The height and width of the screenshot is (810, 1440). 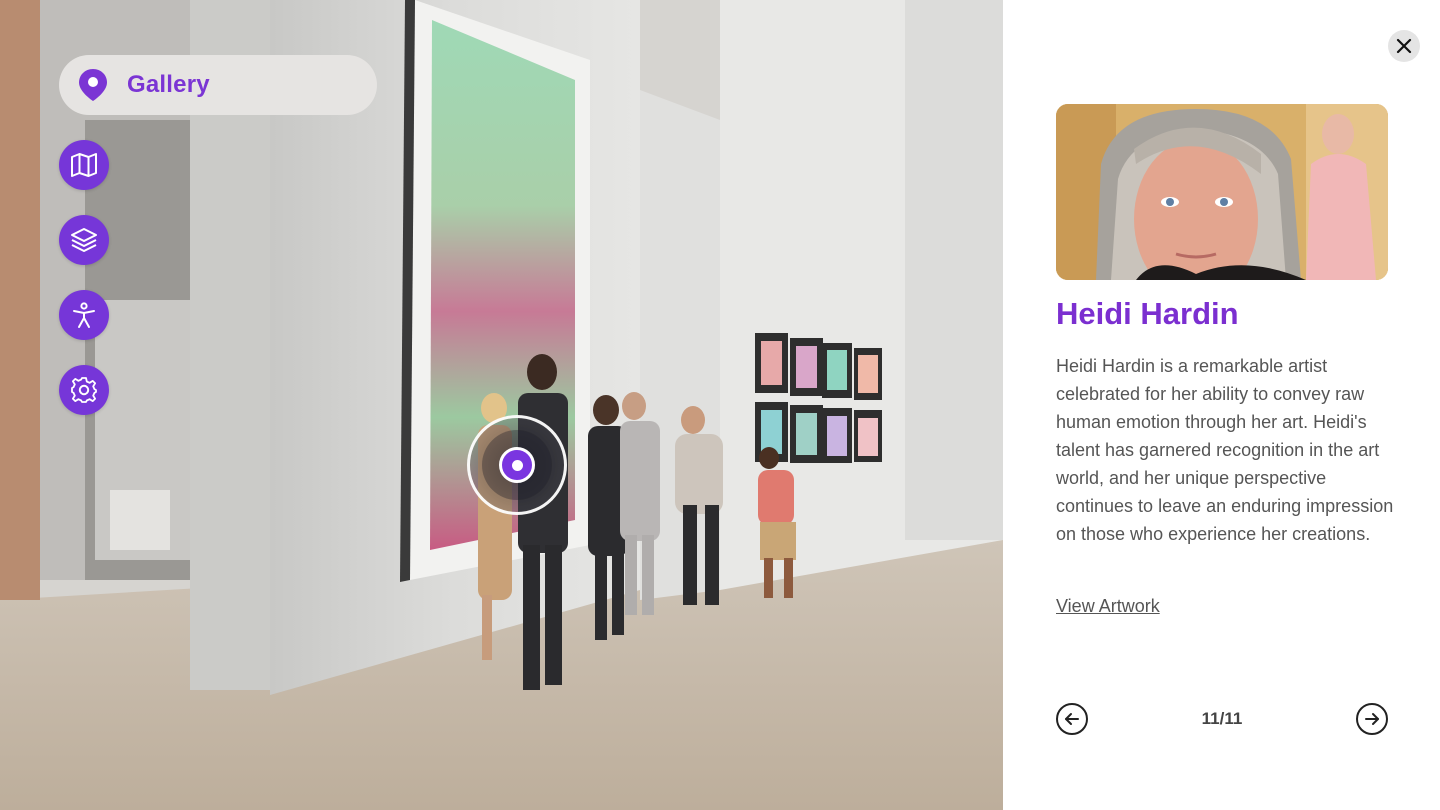 I want to click on close-icon, so click(x=1404, y=46).